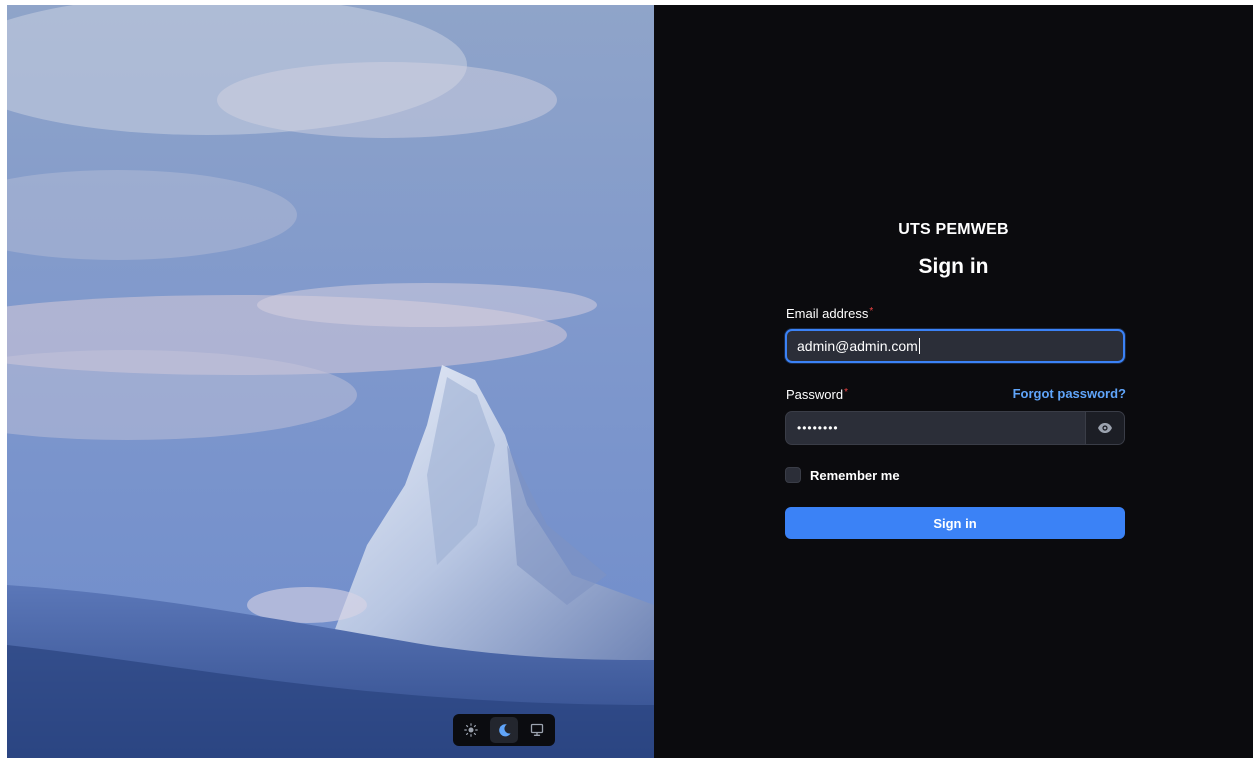 This screenshot has height=758, width=1253. Describe the element at coordinates (818, 428) in the screenshot. I see `password-field-value: ••••••••` at that location.